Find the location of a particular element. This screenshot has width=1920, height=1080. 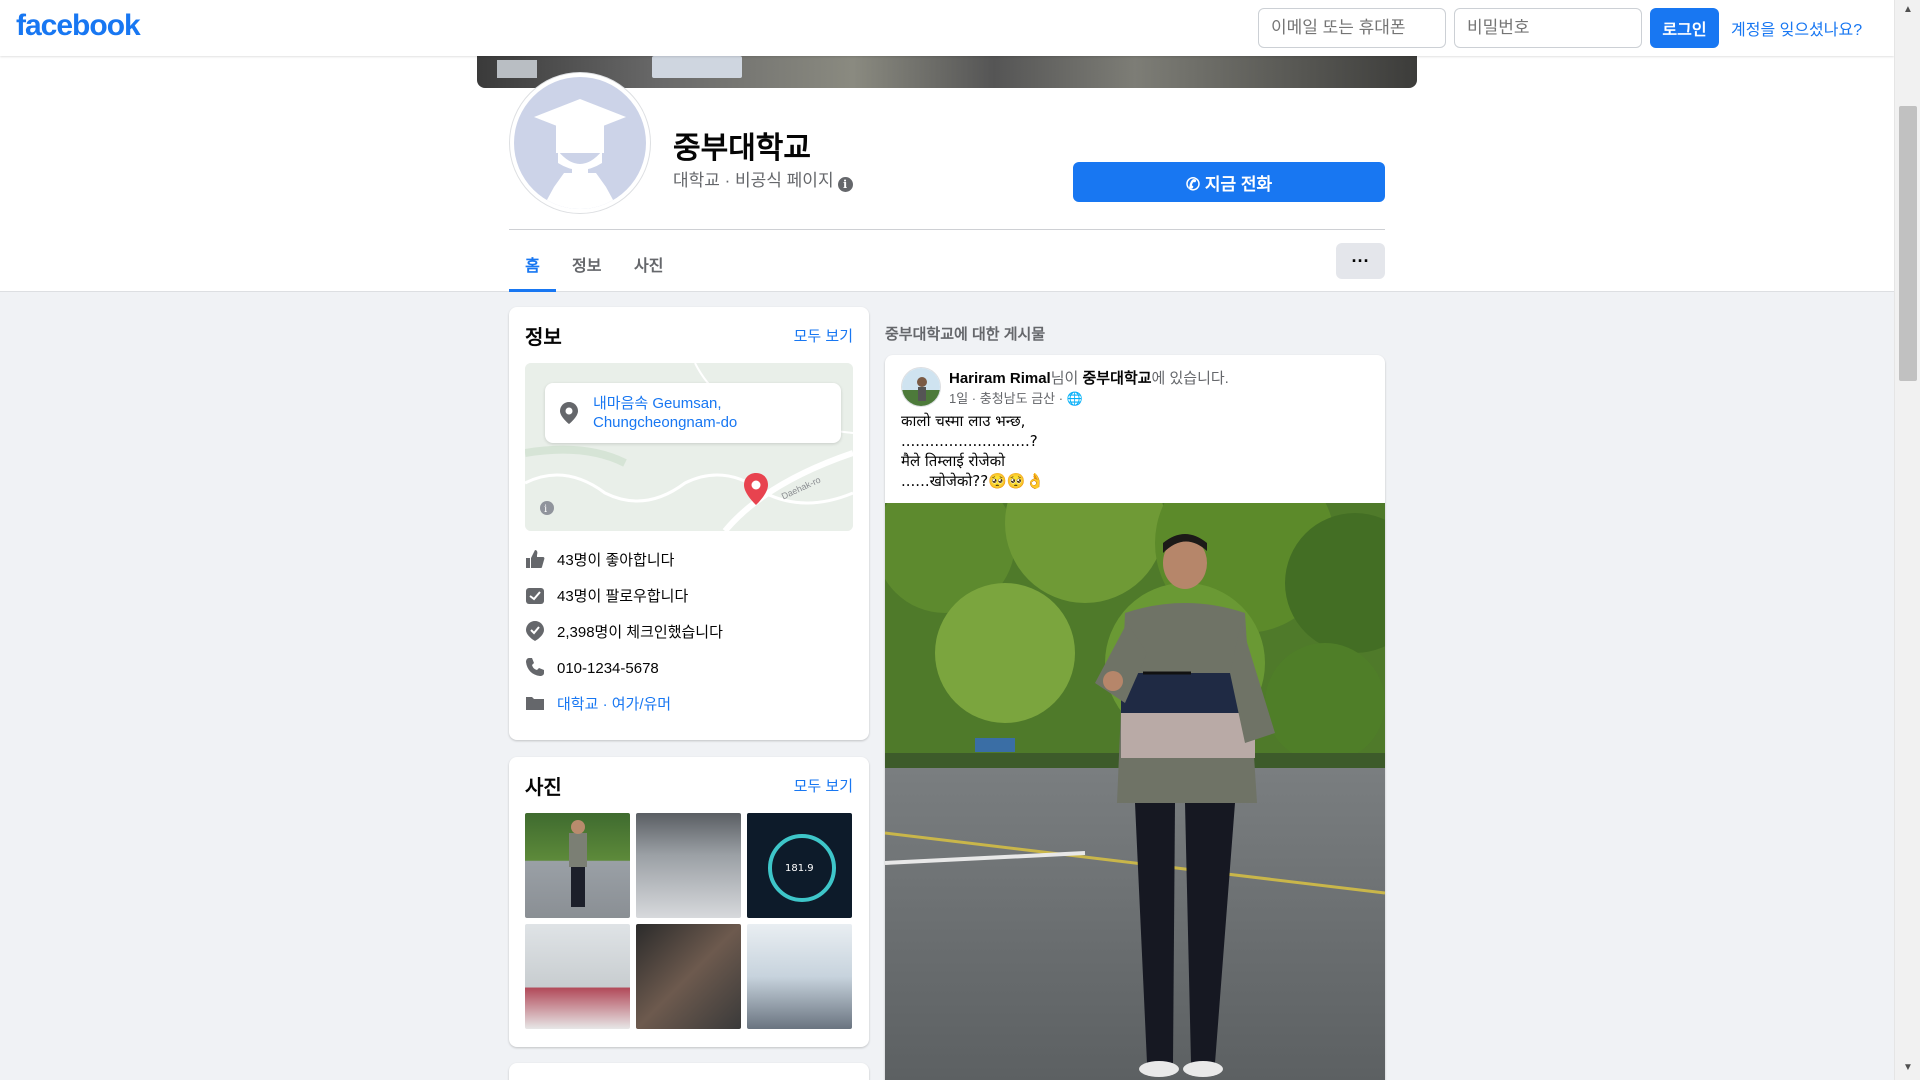

photo-thumbnail: 181.9 is located at coordinates (799, 865).